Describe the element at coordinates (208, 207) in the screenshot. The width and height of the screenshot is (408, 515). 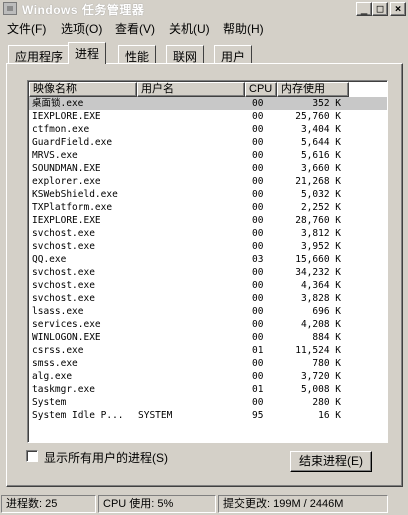
I see `process-row: TXPlatform.exe 00 2,252 K` at that location.